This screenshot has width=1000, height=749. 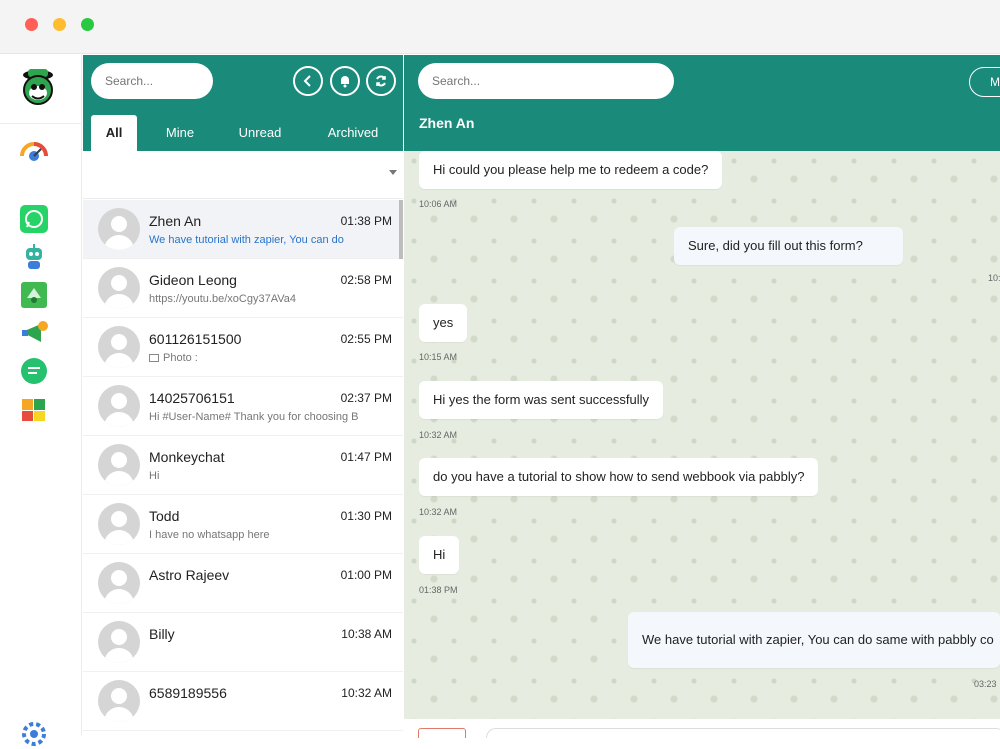 I want to click on chevron-left-icon, so click(x=307, y=81).